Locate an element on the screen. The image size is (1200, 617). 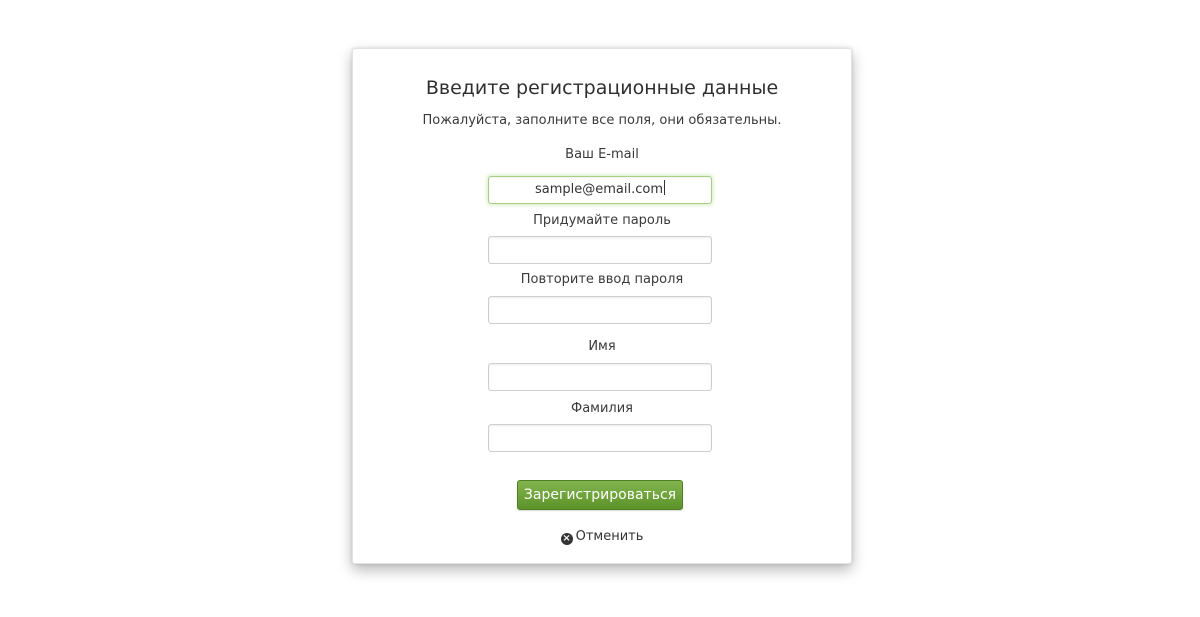
email-field is located at coordinates (600, 190).